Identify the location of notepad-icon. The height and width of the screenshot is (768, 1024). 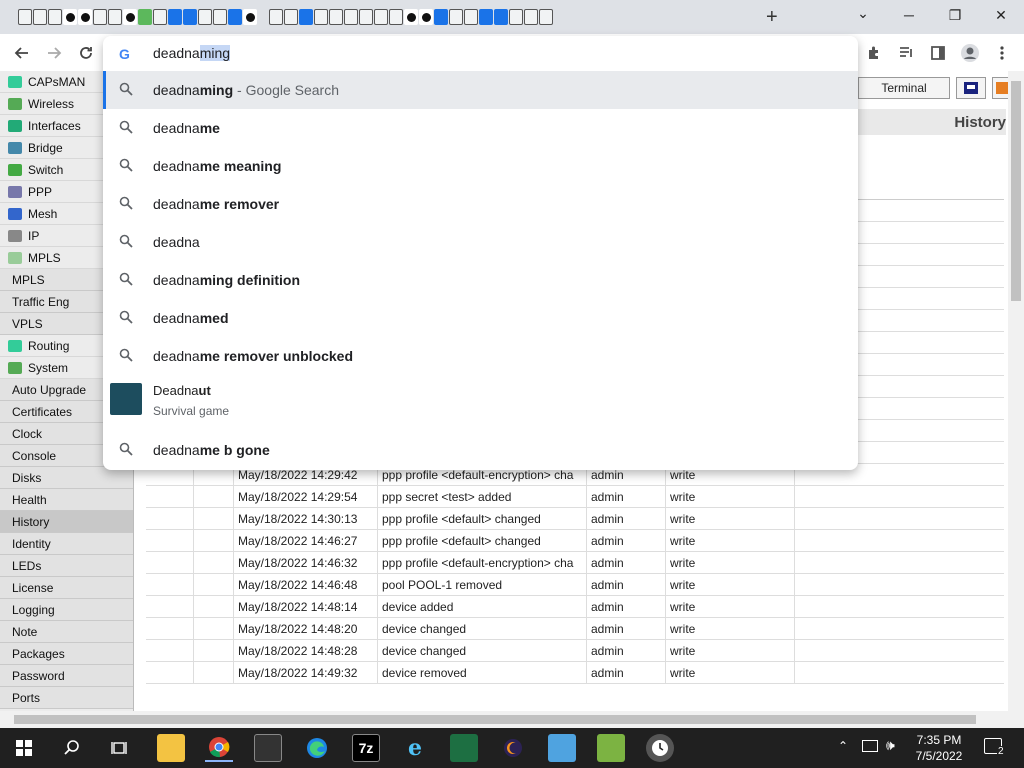
(562, 748).